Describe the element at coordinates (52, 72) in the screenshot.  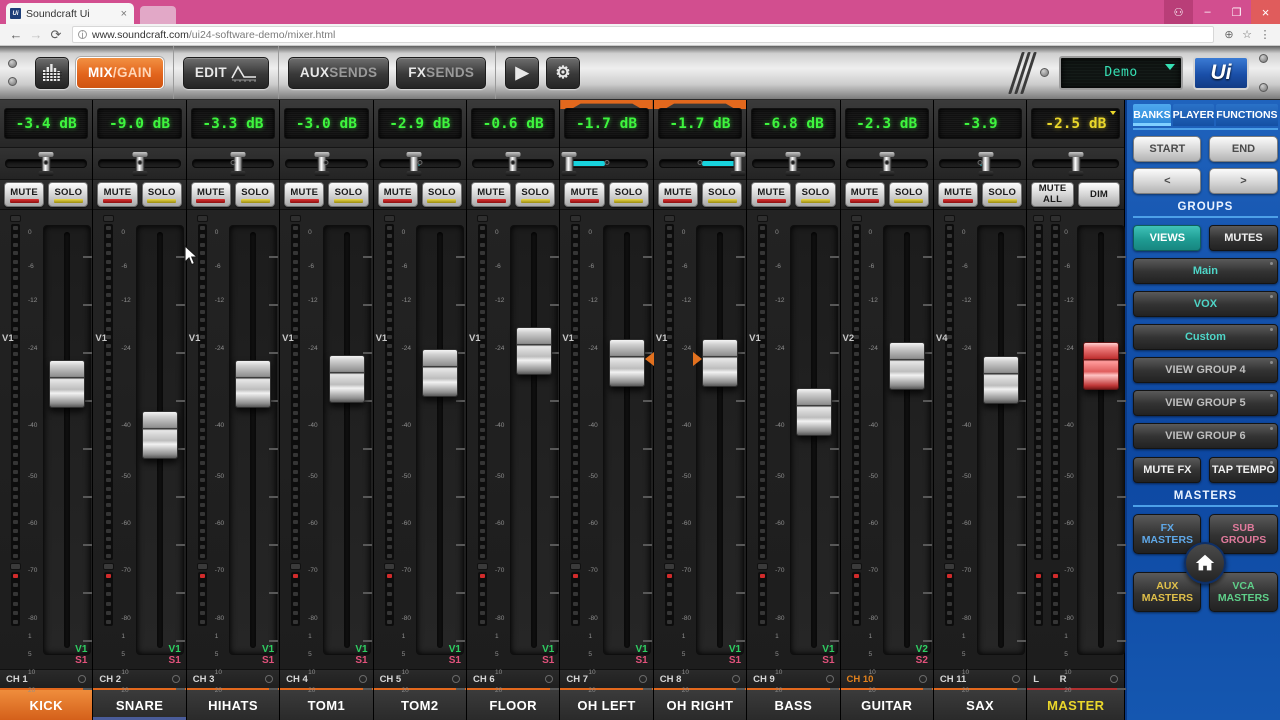
I see `meters-button` at that location.